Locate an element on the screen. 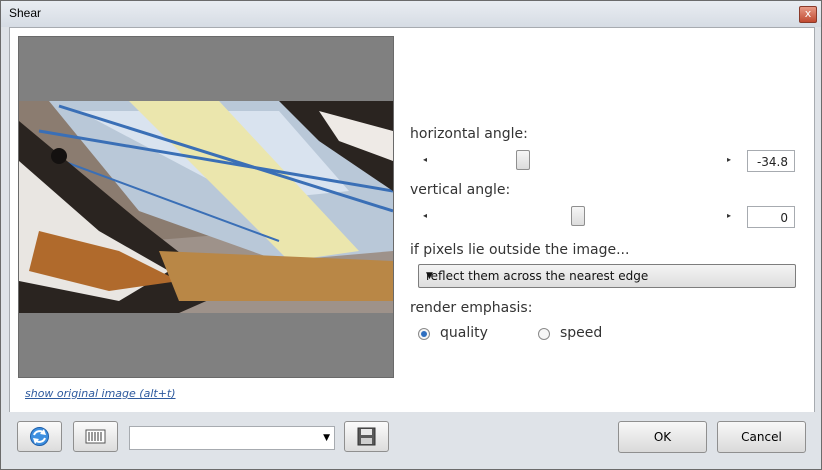 The image size is (822, 470). vertical-angle-input: 0 is located at coordinates (771, 217).